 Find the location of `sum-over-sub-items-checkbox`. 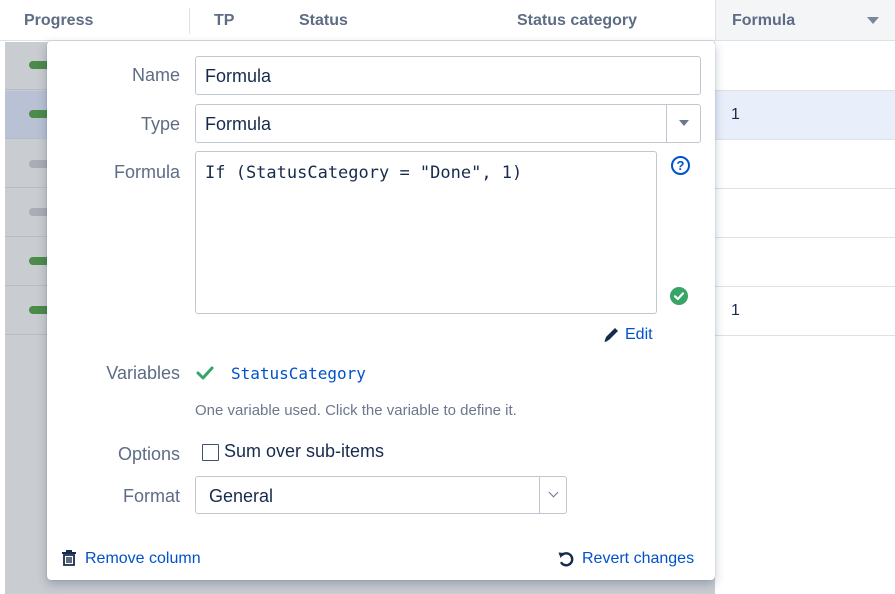

sum-over-sub-items-checkbox is located at coordinates (210, 452).